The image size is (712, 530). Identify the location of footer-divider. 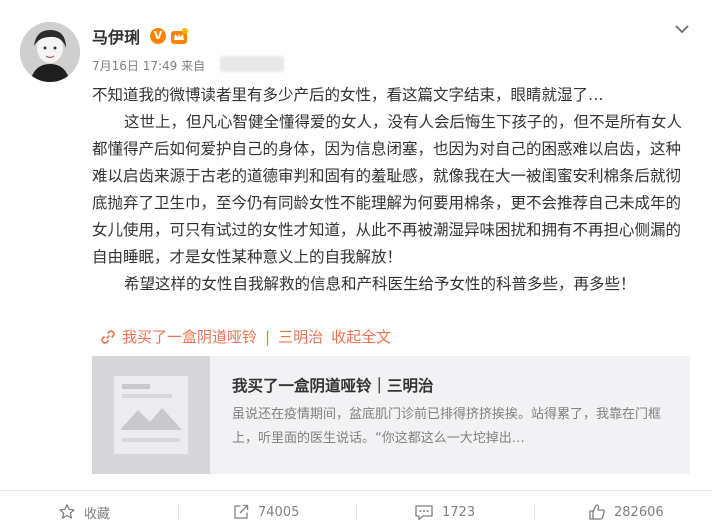
(356, 490).